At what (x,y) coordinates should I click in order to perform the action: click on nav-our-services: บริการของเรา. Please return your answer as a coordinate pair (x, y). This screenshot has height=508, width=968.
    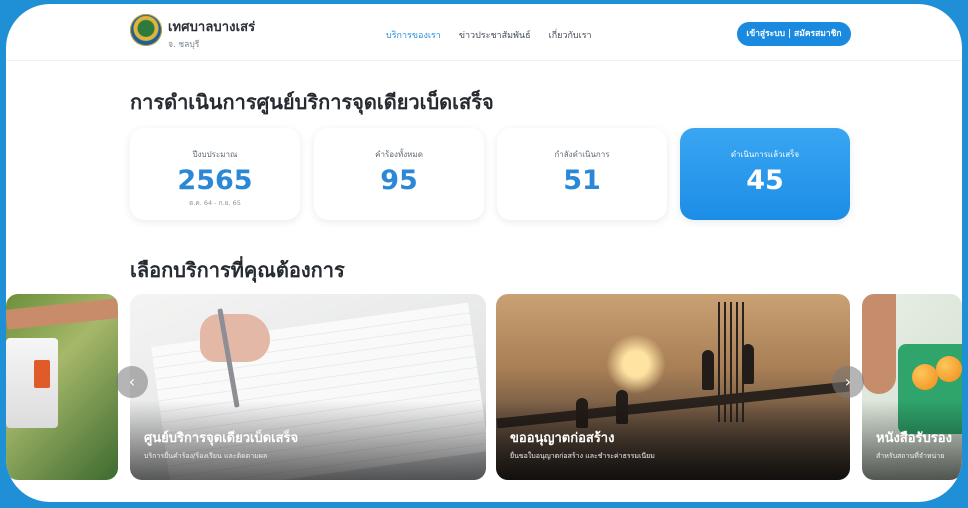
    Looking at the image, I should click on (413, 35).